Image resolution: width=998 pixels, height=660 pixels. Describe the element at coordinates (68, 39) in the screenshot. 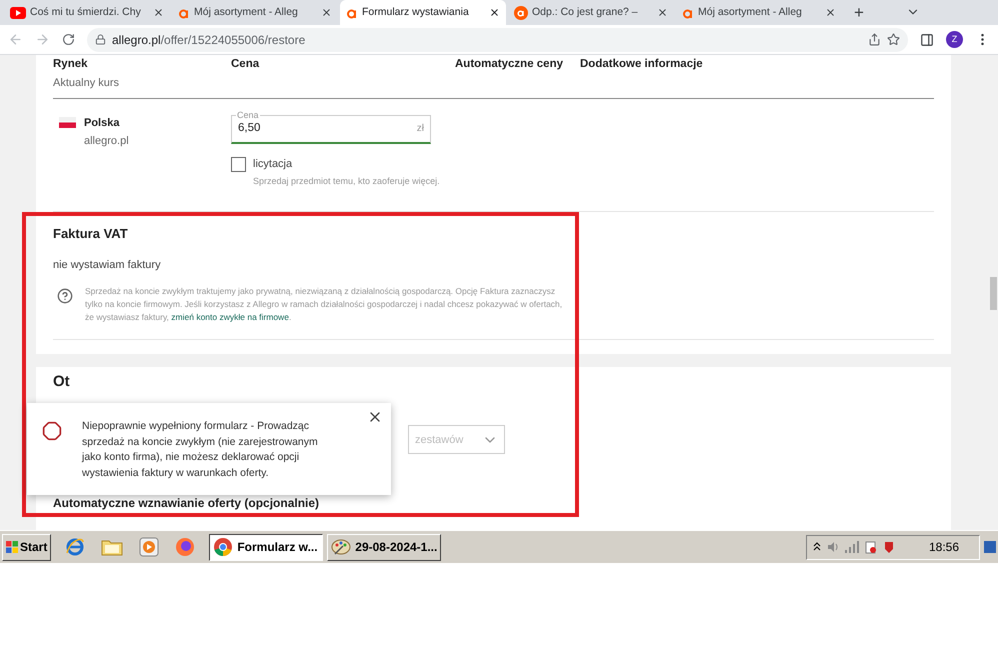

I see `reload-icon` at that location.